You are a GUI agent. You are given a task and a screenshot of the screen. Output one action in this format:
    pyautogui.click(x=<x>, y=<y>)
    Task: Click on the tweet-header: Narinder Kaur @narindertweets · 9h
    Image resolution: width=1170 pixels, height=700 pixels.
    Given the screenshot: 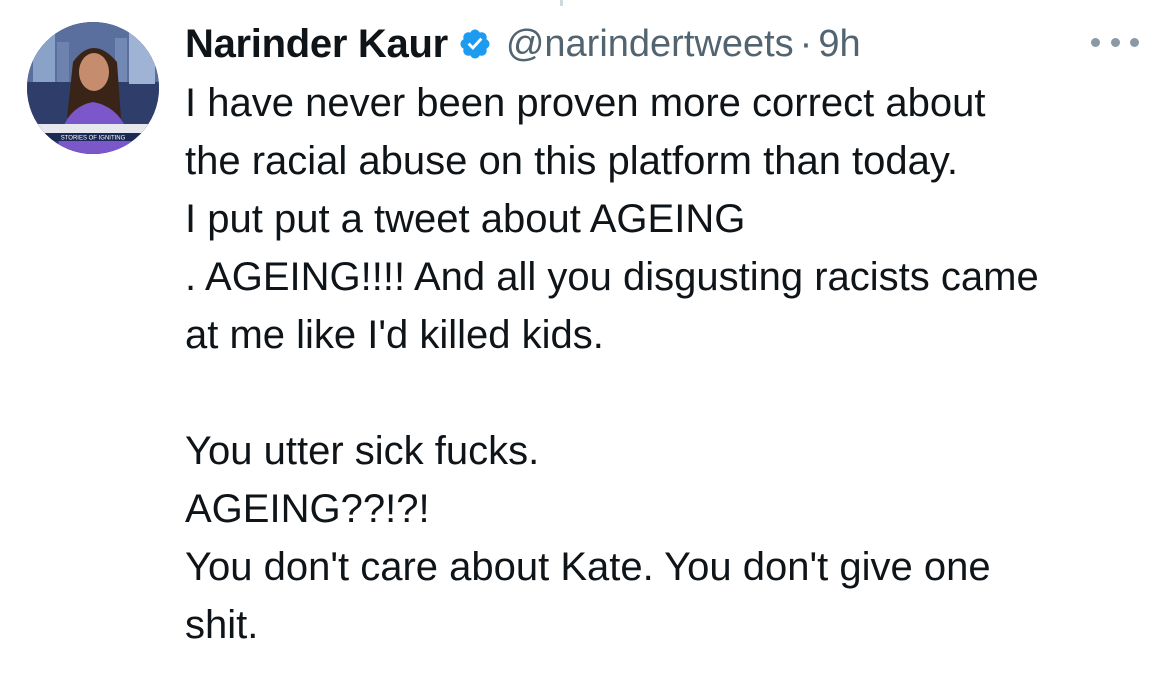 What is the action you would take?
    pyautogui.click(x=523, y=44)
    